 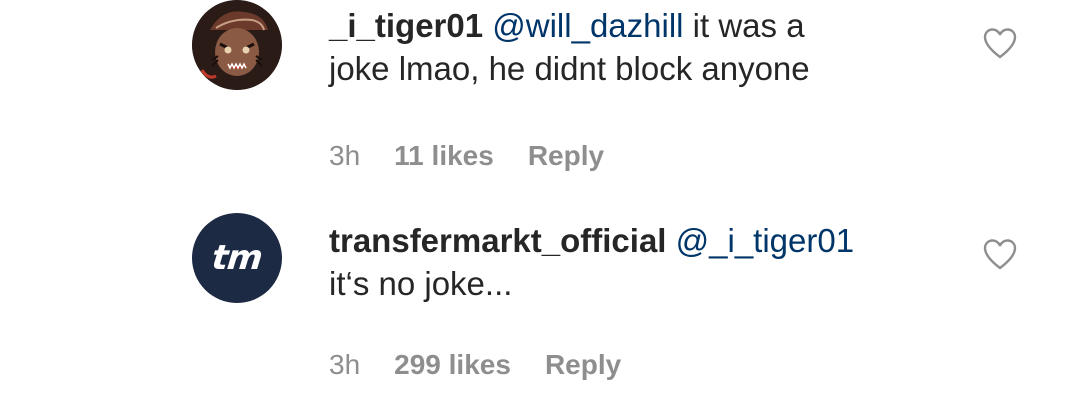 I want to click on transfermarkt-logo-icon: tm, so click(x=237, y=258).